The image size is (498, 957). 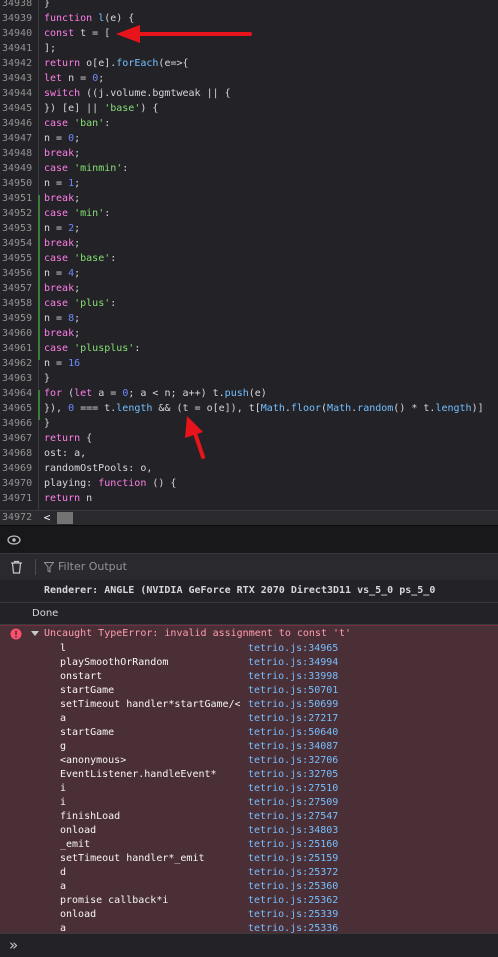 I want to click on frame-source-link: tetrio.js:33998, so click(x=293, y=677).